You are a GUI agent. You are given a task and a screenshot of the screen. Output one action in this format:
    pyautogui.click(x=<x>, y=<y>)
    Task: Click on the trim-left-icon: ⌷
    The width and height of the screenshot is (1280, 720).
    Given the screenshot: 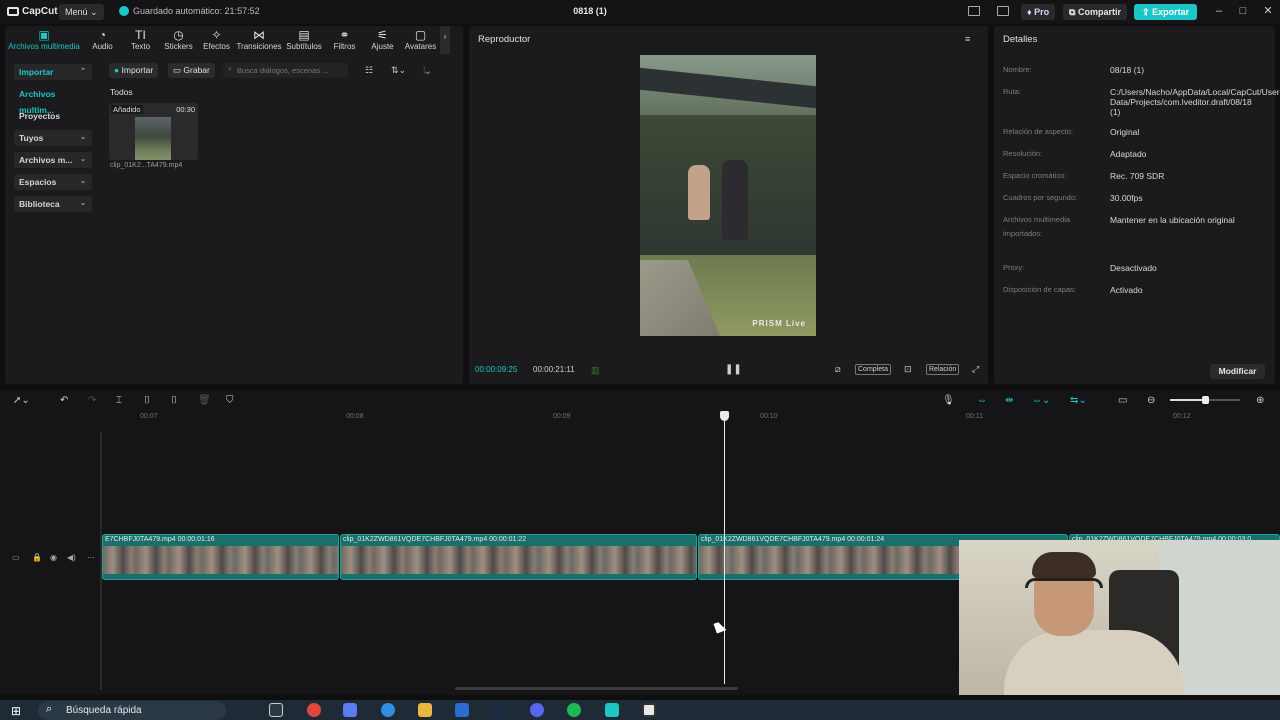 What is the action you would take?
    pyautogui.click(x=147, y=400)
    